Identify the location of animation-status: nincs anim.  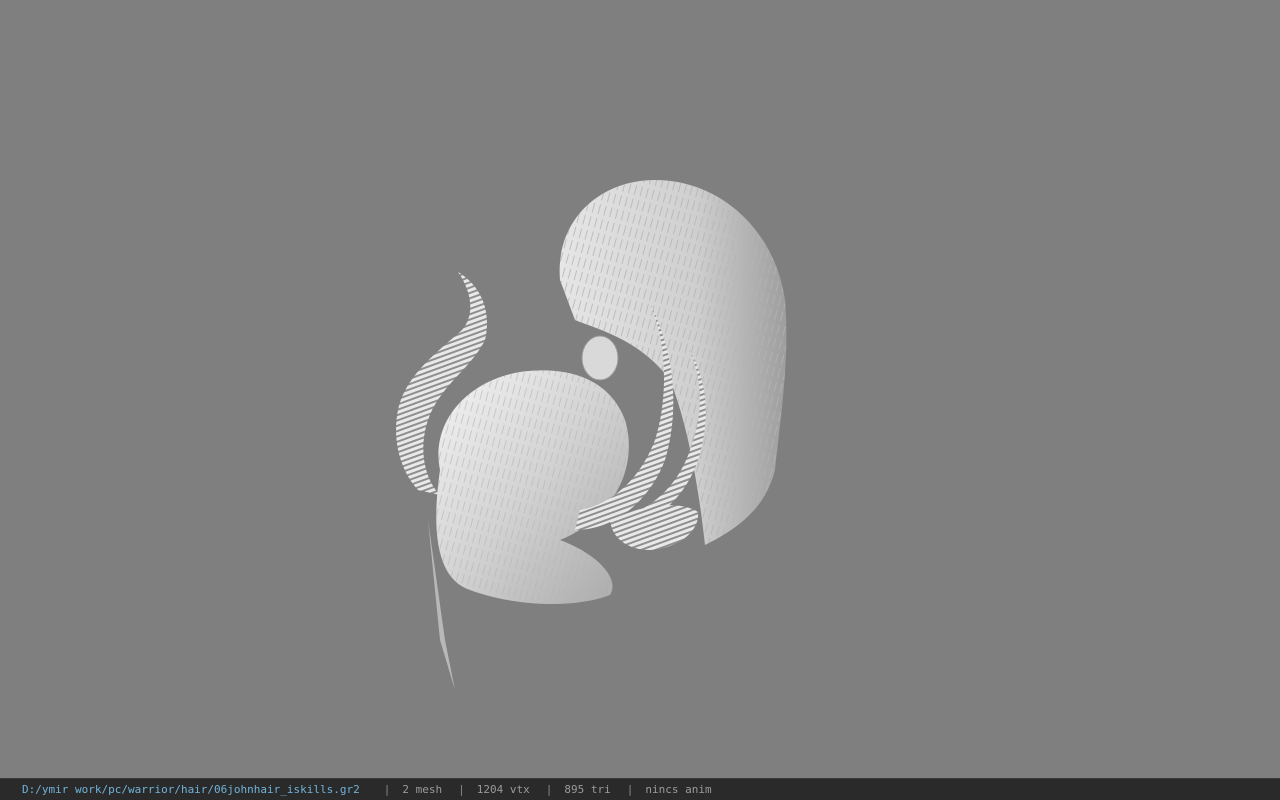
(678, 789).